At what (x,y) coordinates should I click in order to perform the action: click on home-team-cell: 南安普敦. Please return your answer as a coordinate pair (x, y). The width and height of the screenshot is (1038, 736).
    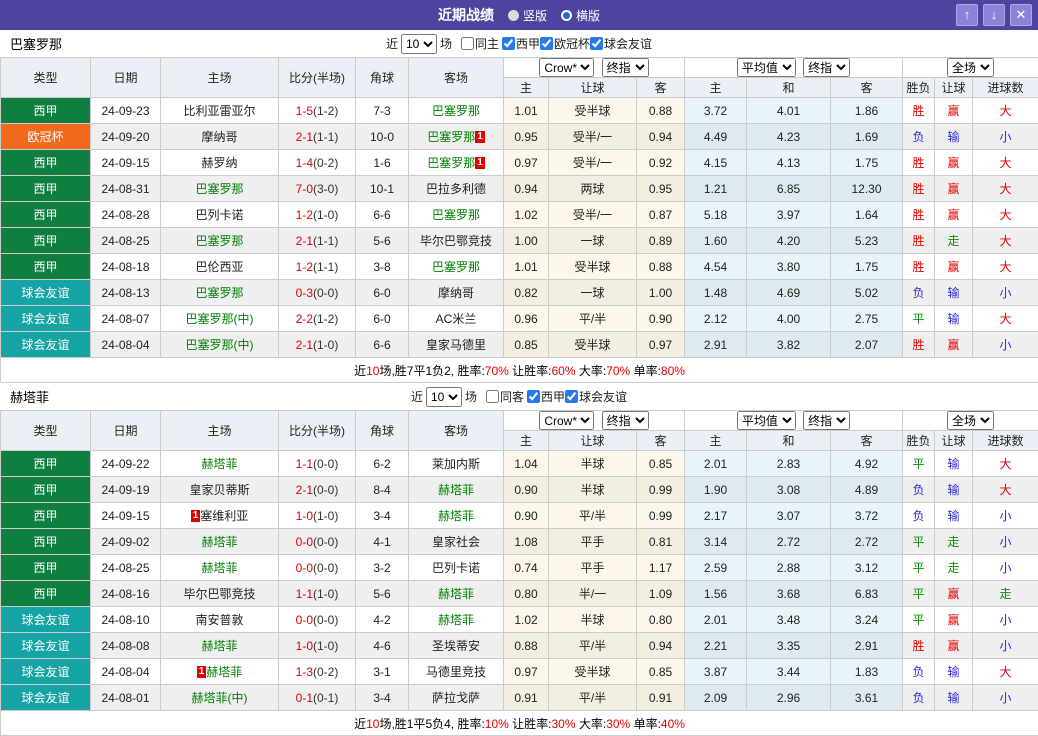
    Looking at the image, I should click on (220, 620).